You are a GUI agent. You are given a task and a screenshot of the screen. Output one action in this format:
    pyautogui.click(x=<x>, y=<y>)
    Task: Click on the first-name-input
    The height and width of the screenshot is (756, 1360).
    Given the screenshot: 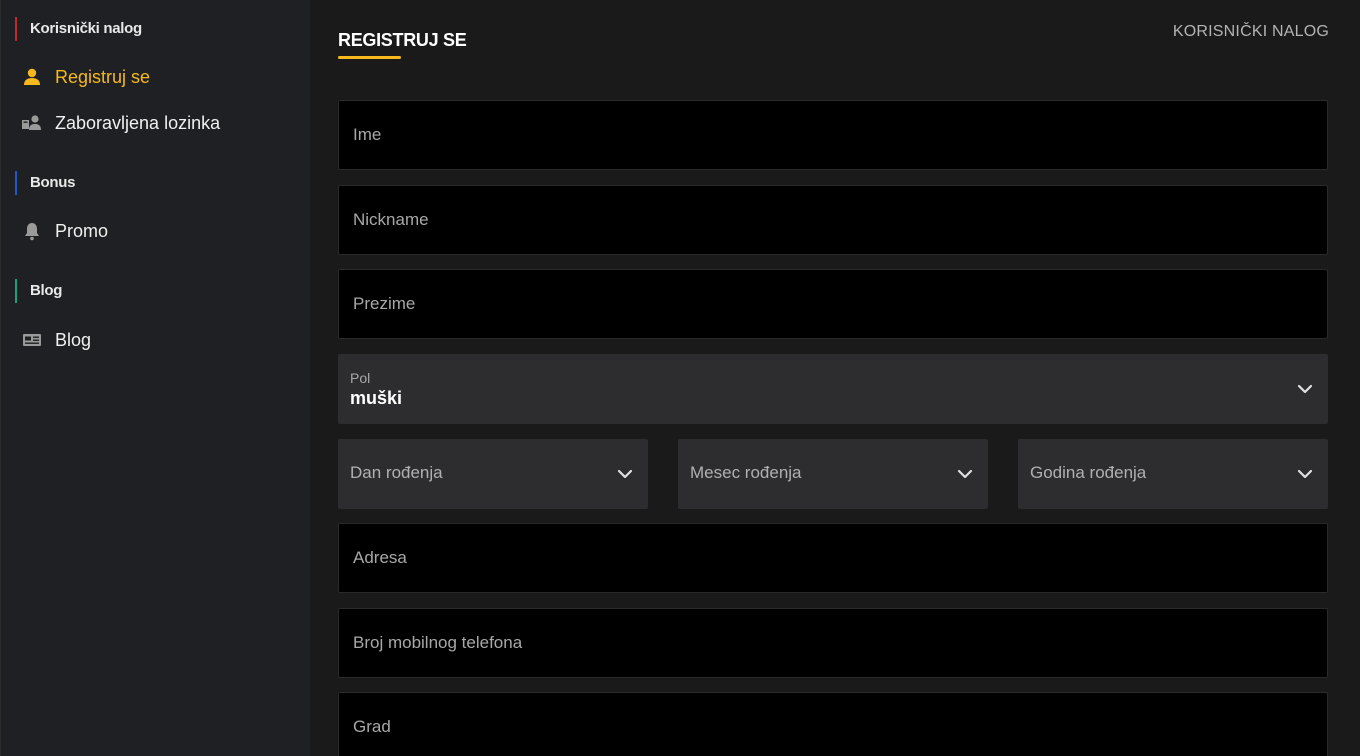 What is the action you would take?
    pyautogui.click(x=833, y=135)
    